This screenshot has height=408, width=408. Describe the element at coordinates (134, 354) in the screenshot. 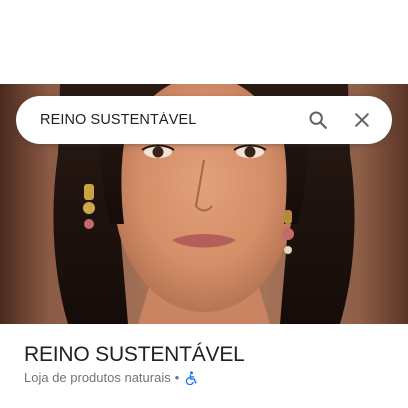

I see `place-title: REINO SUSTENTÁVEL` at that location.